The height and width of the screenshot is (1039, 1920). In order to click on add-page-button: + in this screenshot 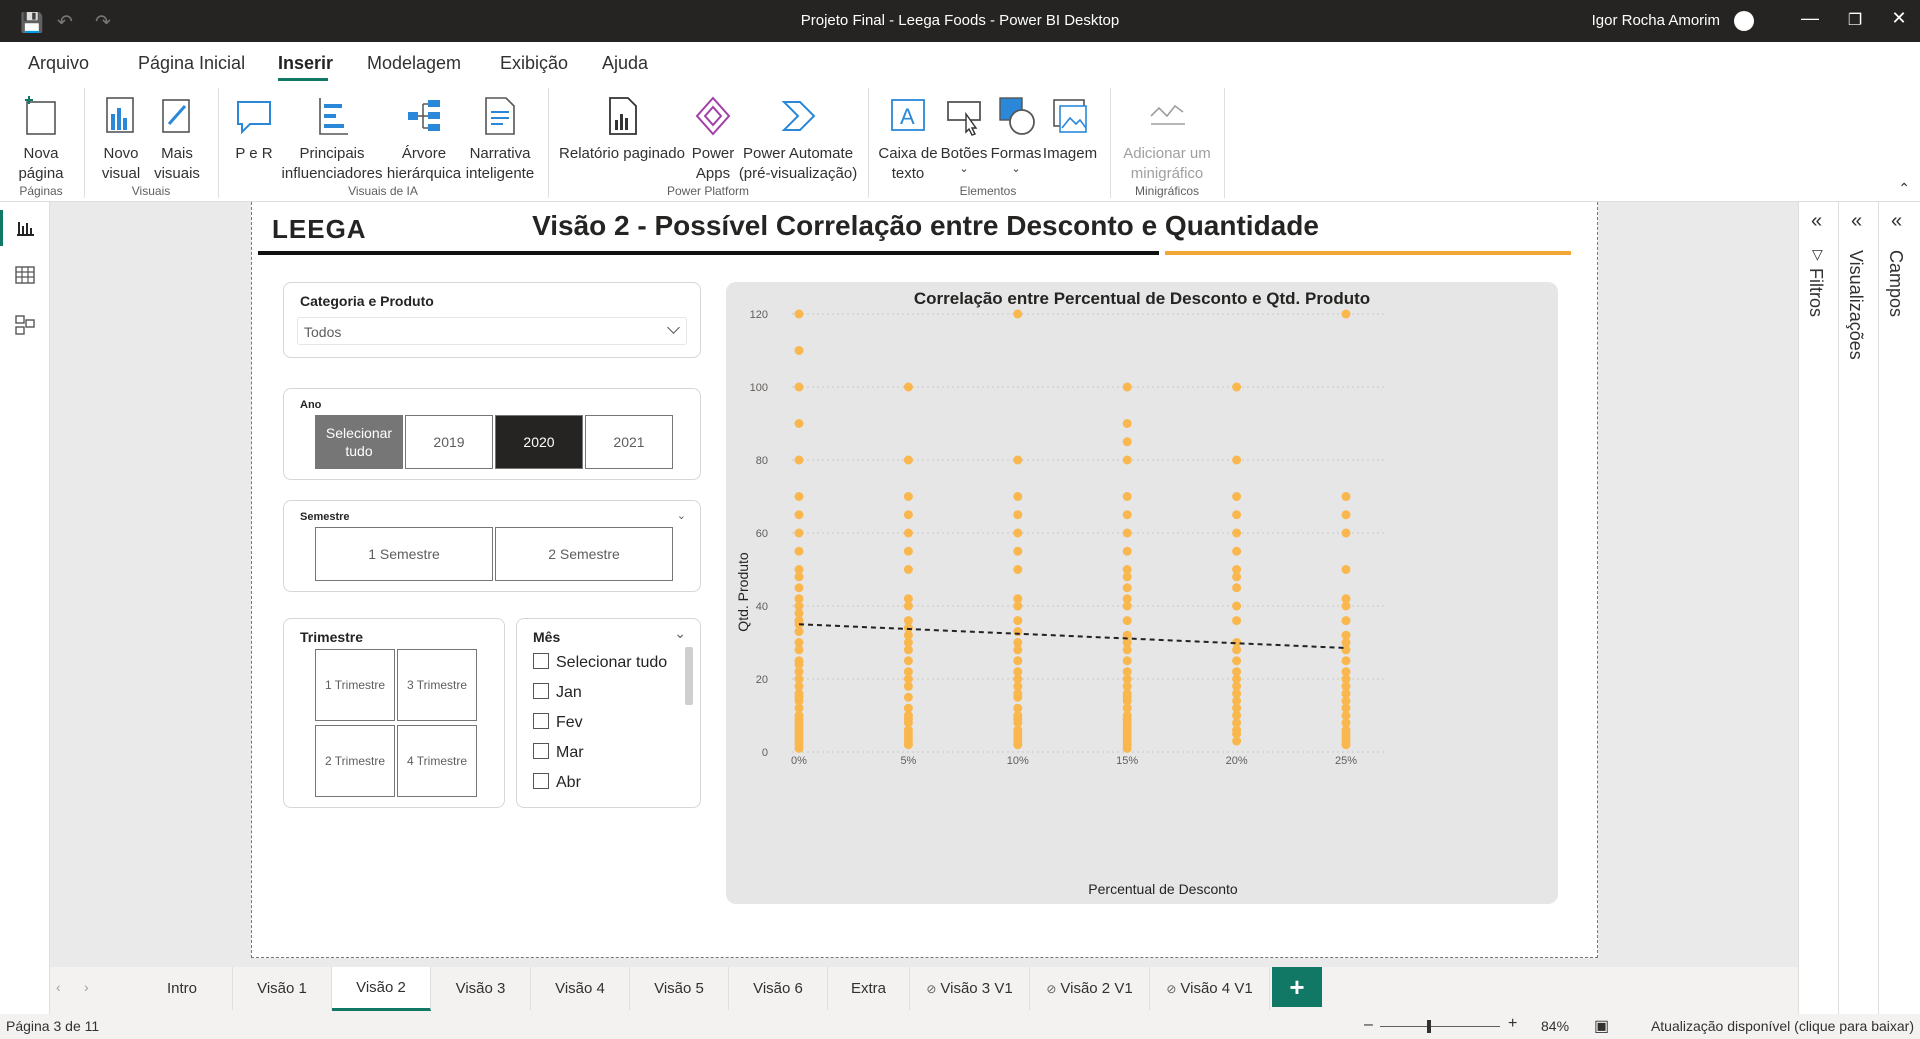, I will do `click(1297, 987)`.